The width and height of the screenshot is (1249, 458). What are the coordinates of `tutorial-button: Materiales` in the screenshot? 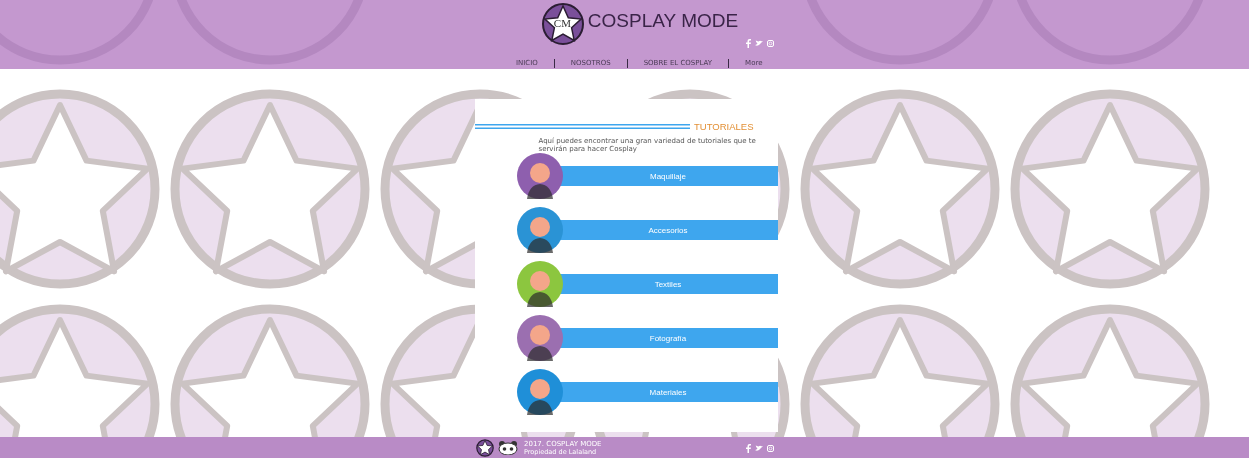 It's located at (668, 392).